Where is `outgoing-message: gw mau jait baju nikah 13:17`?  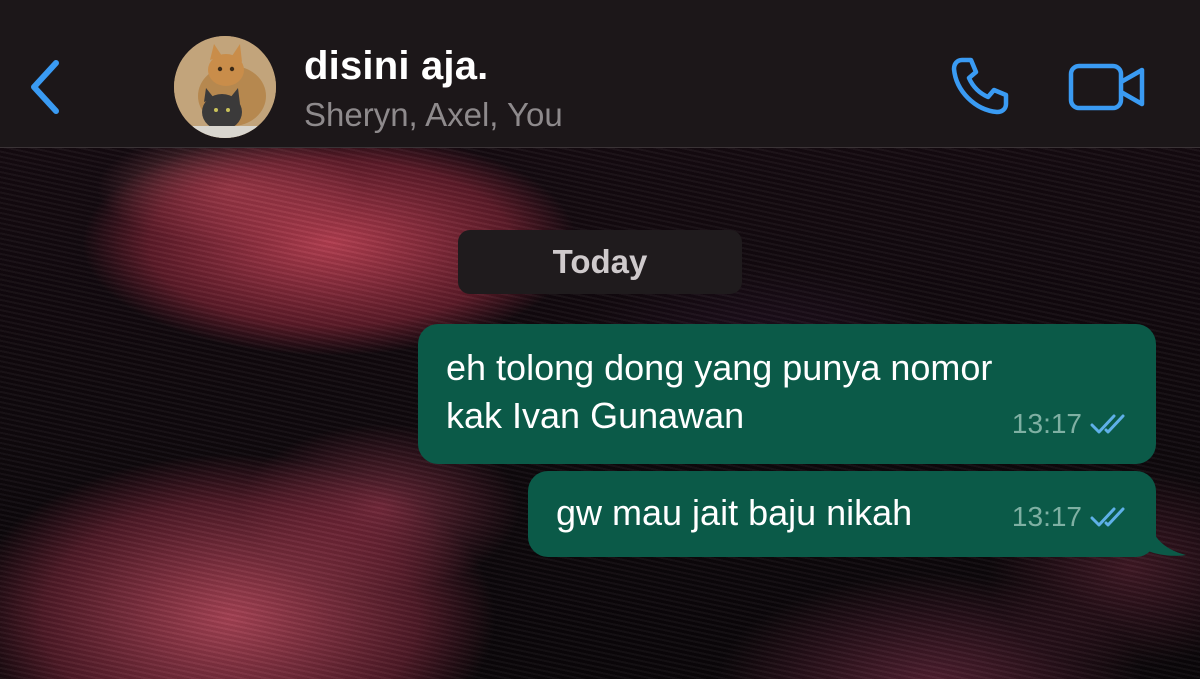
outgoing-message: gw mau jait baju nikah 13:17 is located at coordinates (842, 514).